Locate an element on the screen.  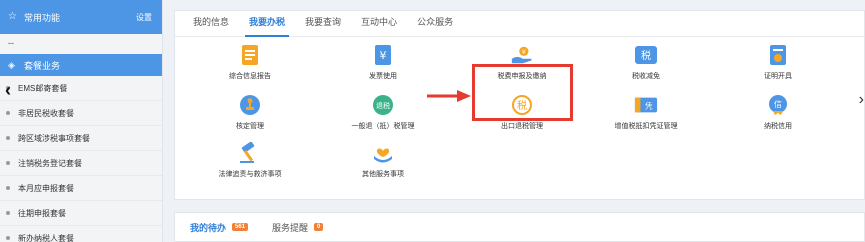
service-item-vat-voucher: 凭 增值税抵扣凭证管理 is located at coordinates (646, 112).